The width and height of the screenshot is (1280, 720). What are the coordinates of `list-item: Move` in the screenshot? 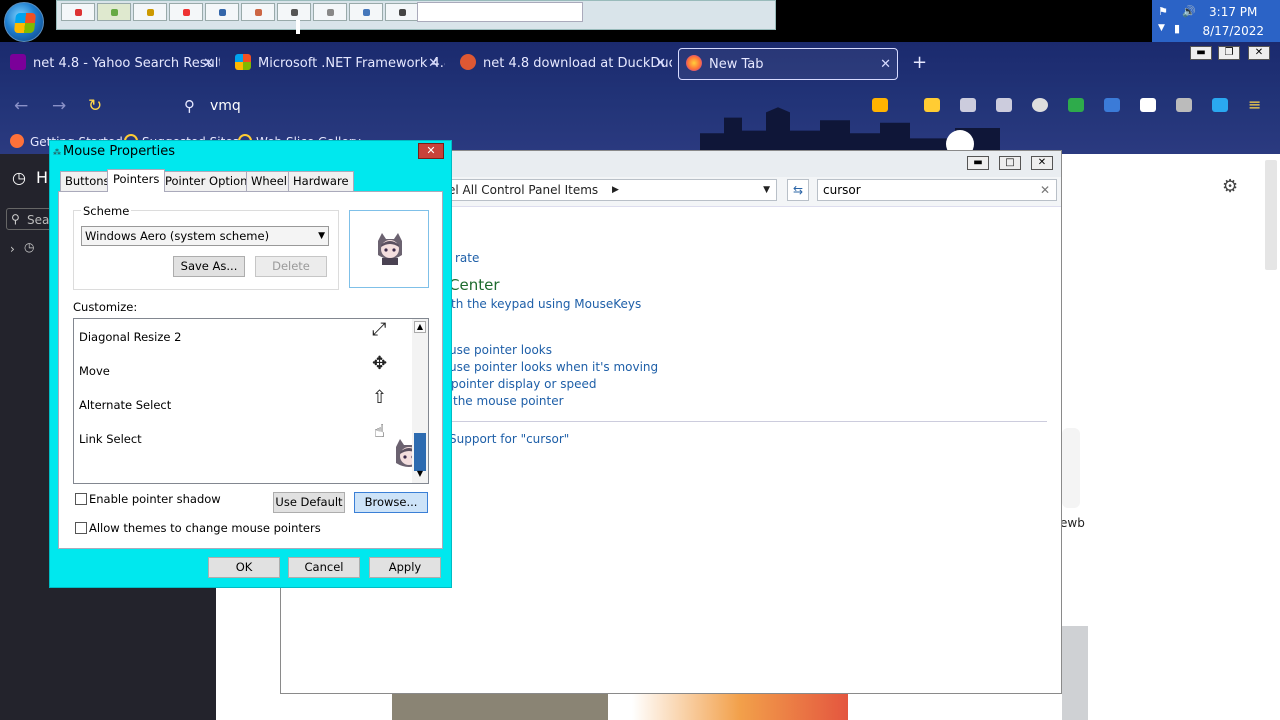 It's located at (94, 371).